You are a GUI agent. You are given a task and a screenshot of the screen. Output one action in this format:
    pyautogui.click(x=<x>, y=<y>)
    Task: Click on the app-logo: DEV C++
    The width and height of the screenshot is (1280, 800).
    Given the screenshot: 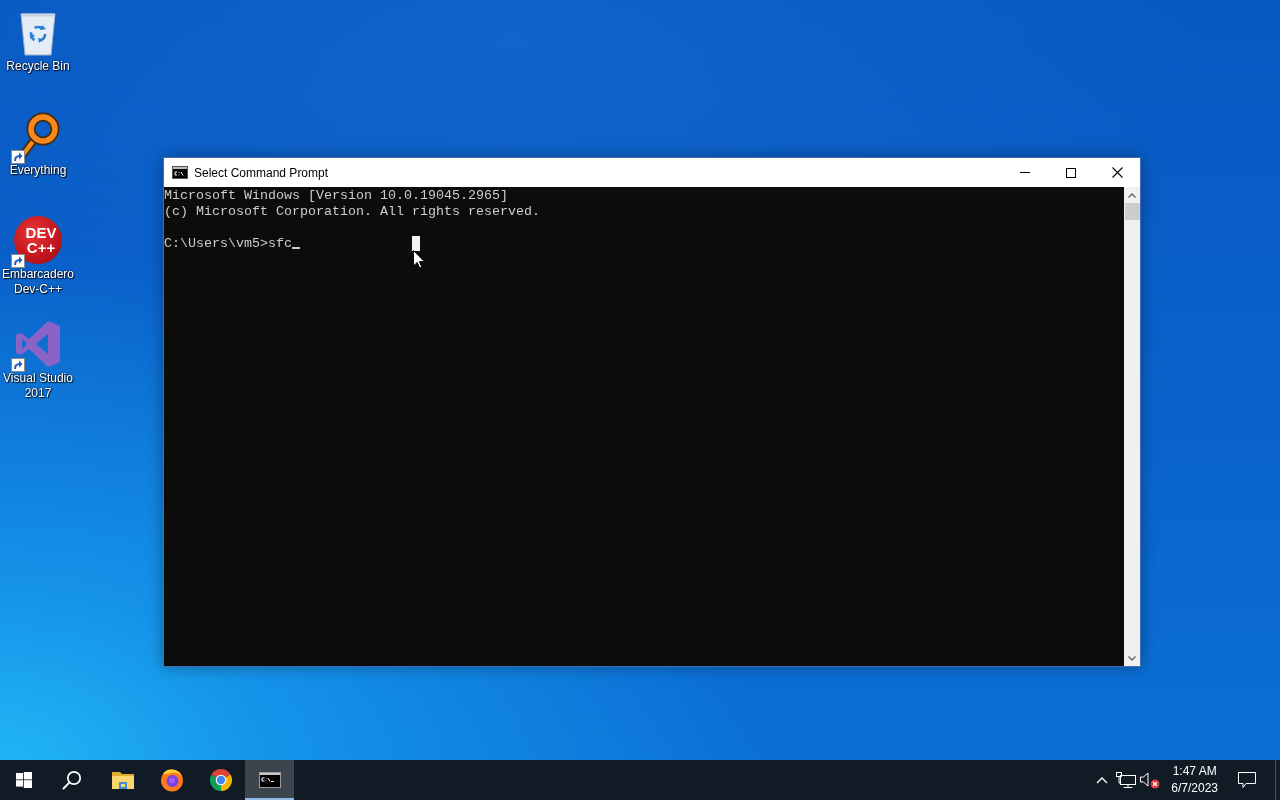 What is the action you would take?
    pyautogui.click(x=38, y=240)
    